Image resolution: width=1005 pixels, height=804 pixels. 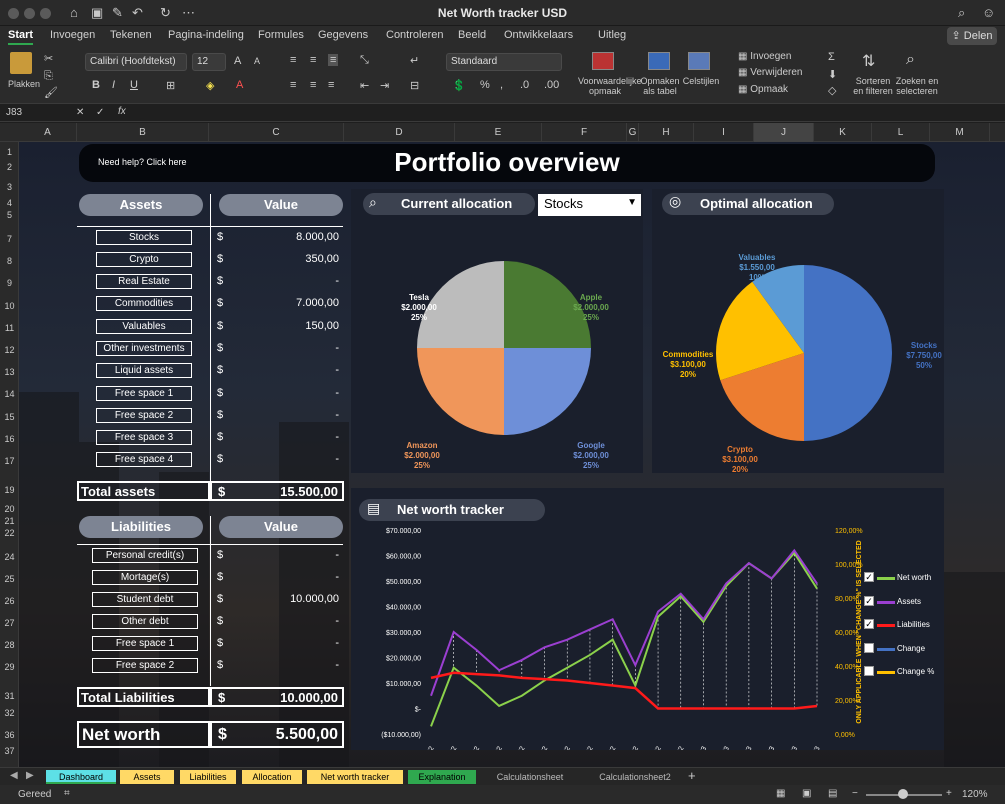 I want to click on row-header: 25, so click(x=9, y=579).